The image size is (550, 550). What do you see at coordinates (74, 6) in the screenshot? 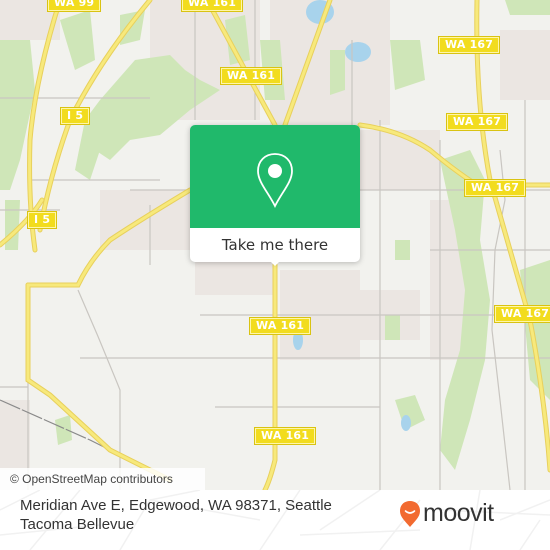
I see `road-shield-wa99: WA 99` at bounding box center [74, 6].